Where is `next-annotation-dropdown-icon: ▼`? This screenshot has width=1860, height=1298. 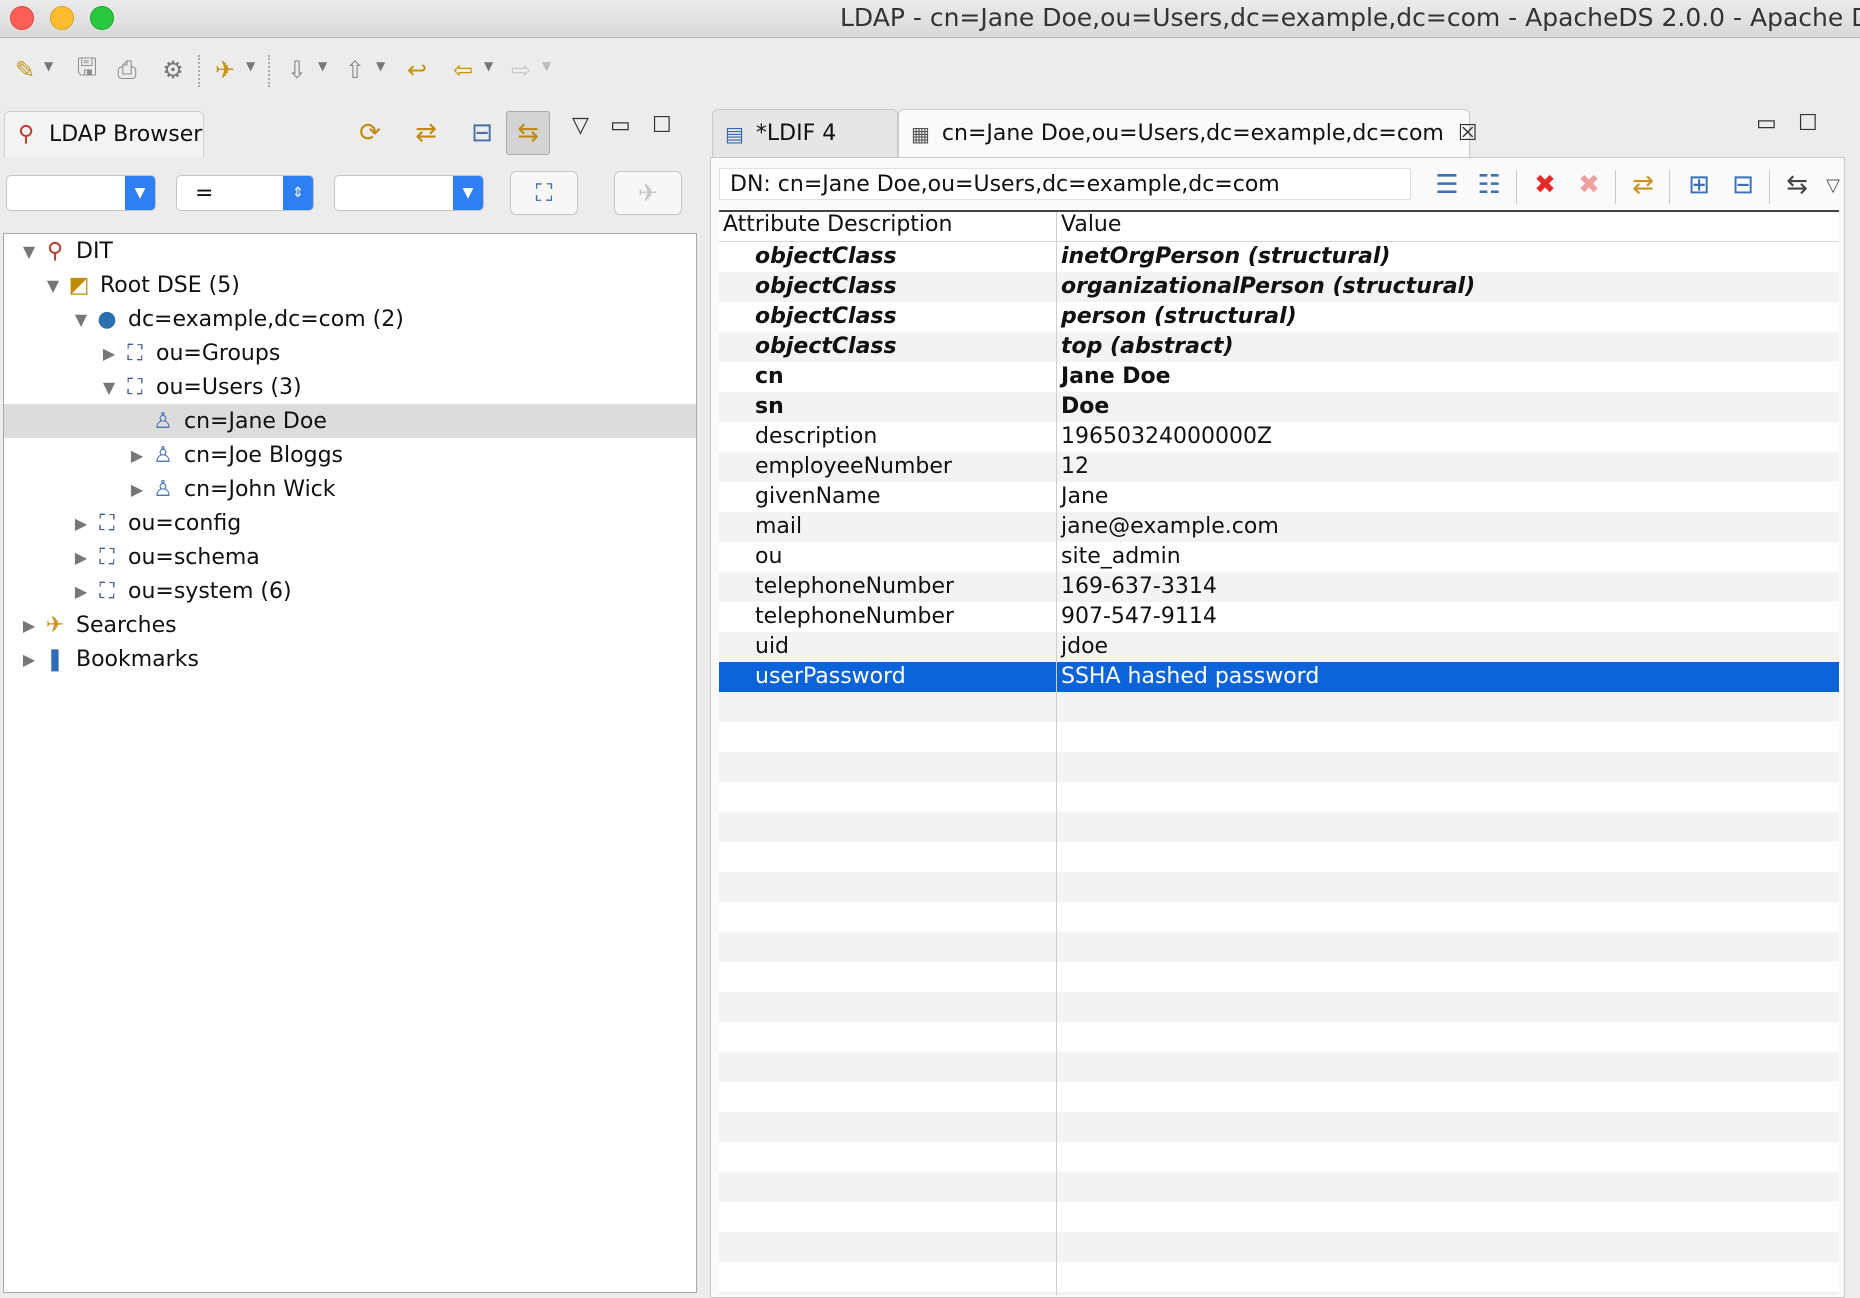
next-annotation-dropdown-icon: ▼ is located at coordinates (322, 66).